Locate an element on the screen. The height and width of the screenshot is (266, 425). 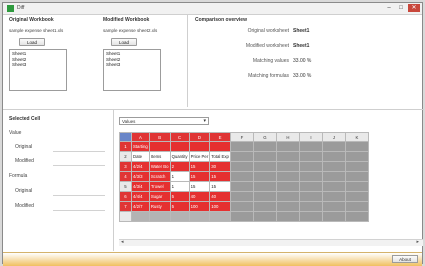
row-header: 6 is located at coordinates (125, 196).